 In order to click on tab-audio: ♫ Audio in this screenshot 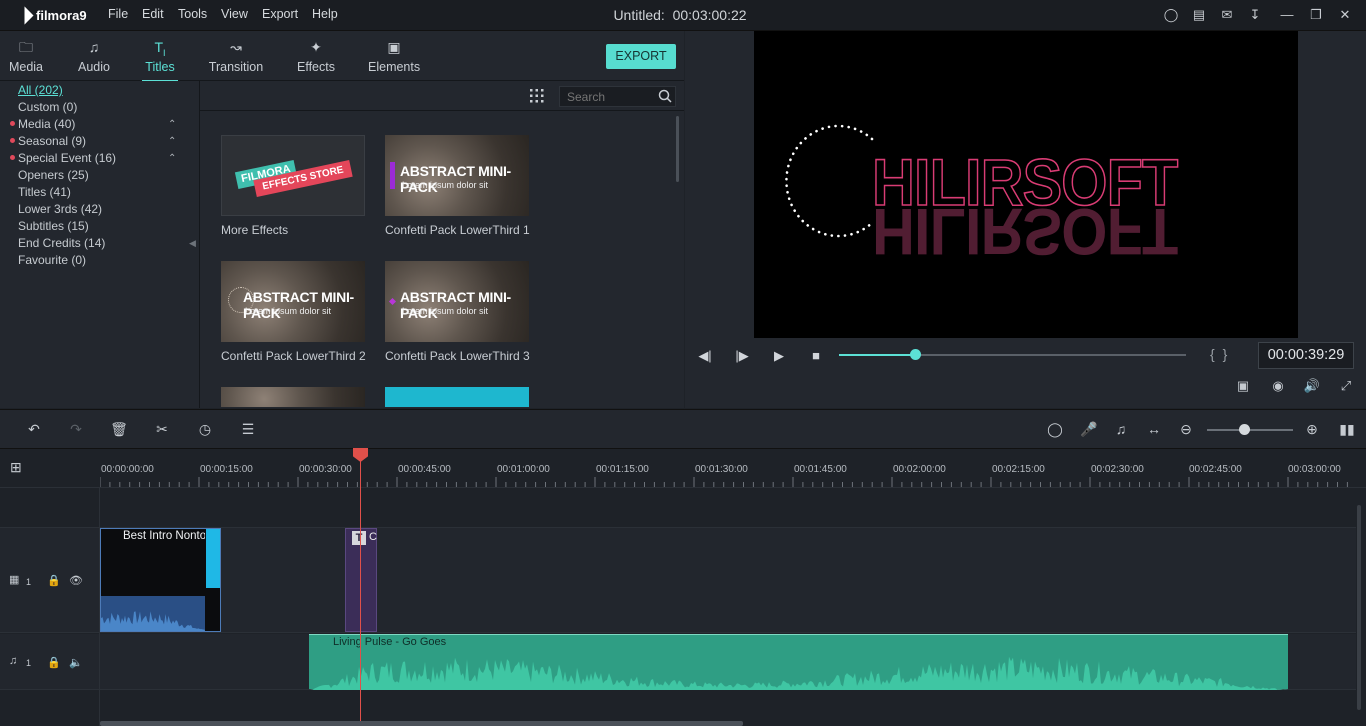, I will do `click(94, 56)`.